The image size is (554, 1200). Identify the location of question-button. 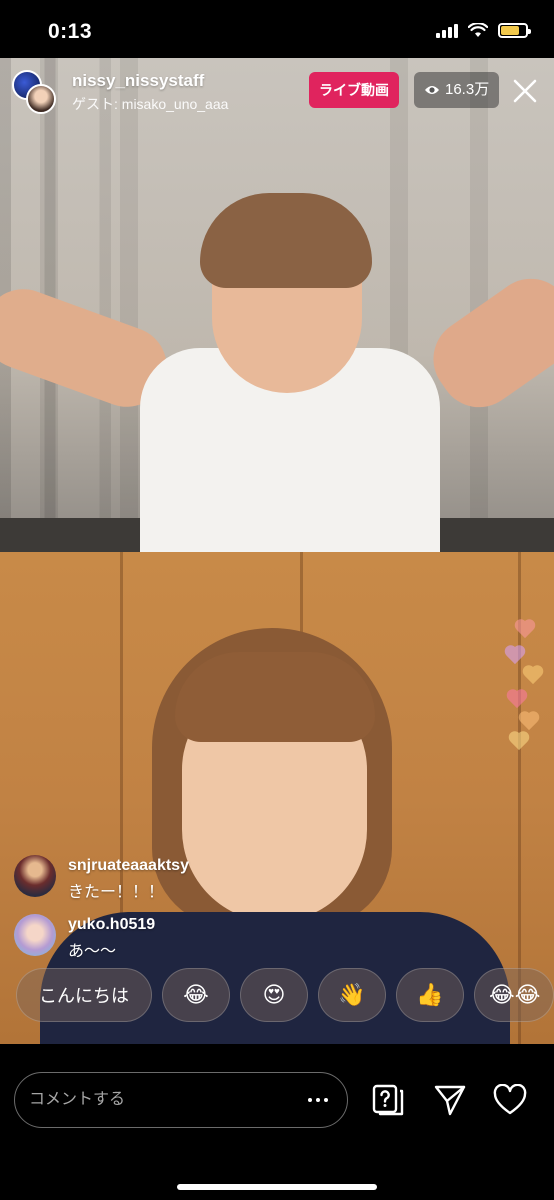
(388, 1100).